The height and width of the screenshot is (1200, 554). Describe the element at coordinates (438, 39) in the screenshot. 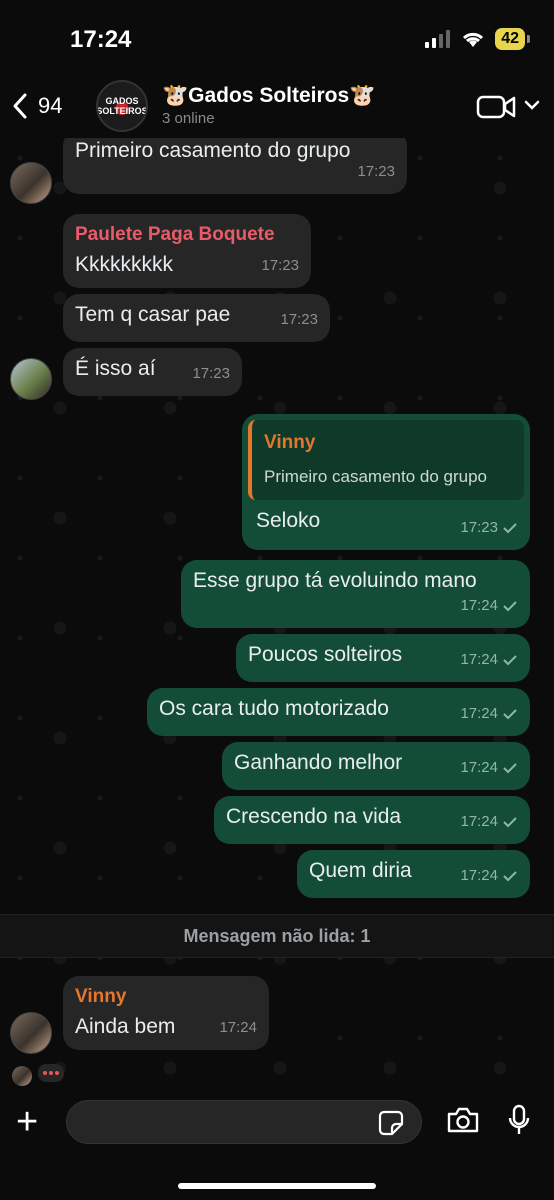

I see `signal-icon` at that location.